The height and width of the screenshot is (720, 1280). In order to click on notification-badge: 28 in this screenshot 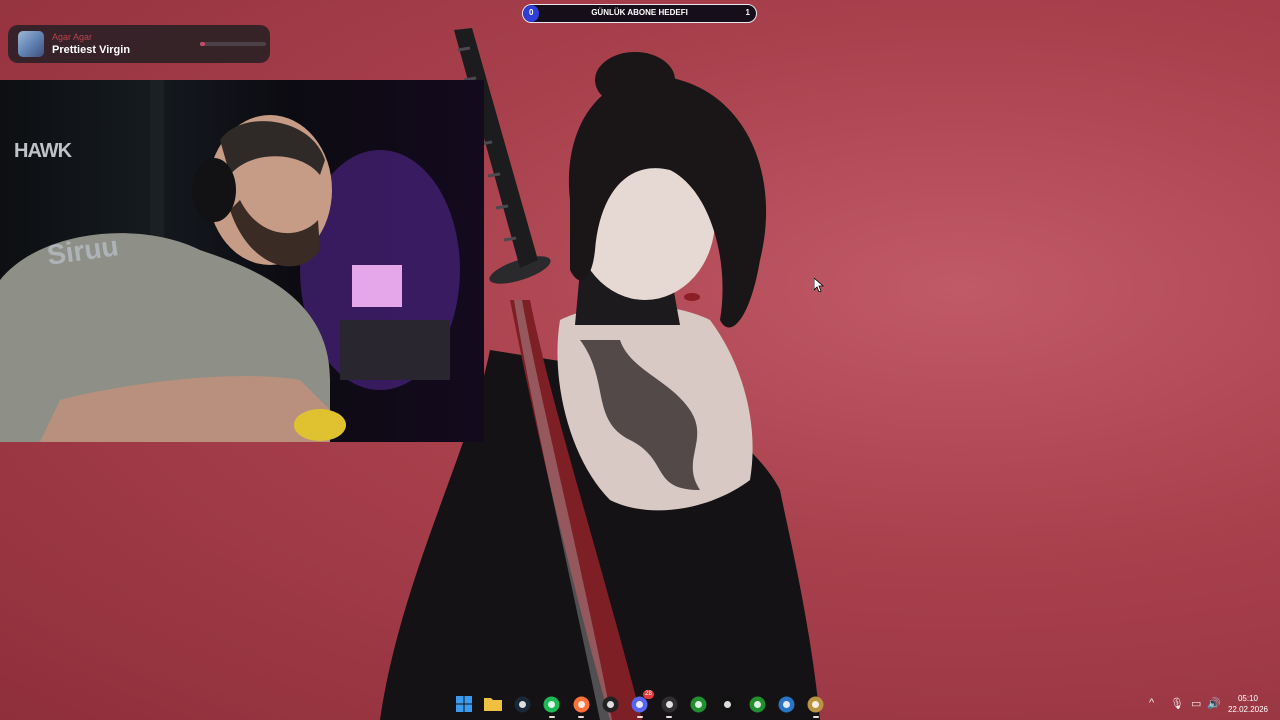, I will do `click(648, 694)`.